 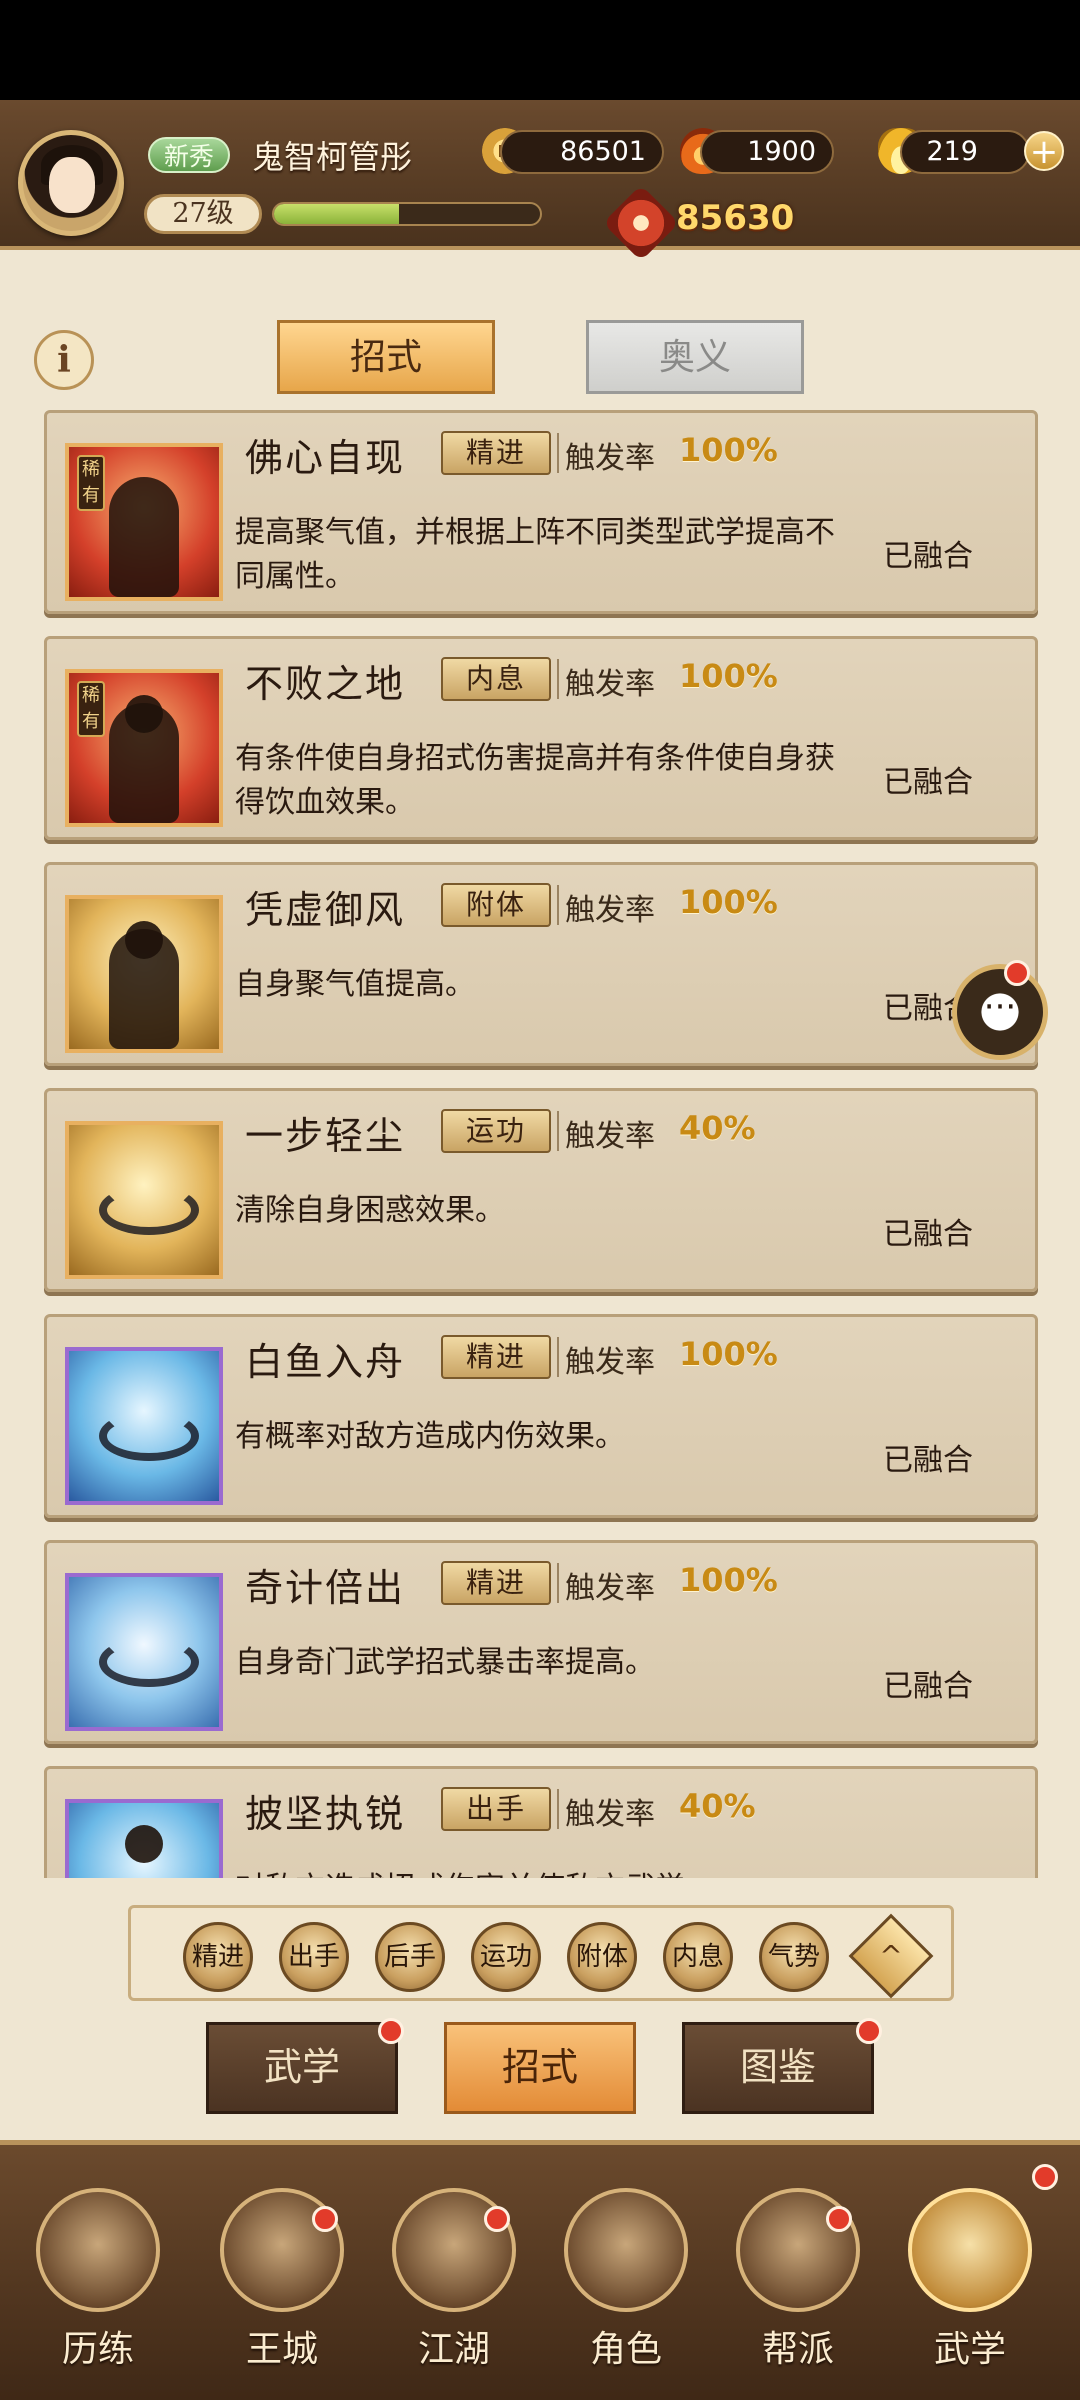 What do you see at coordinates (545, 1872) in the screenshot?
I see `skill-description: 对敌方造成招式伤害并使敌方武学` at bounding box center [545, 1872].